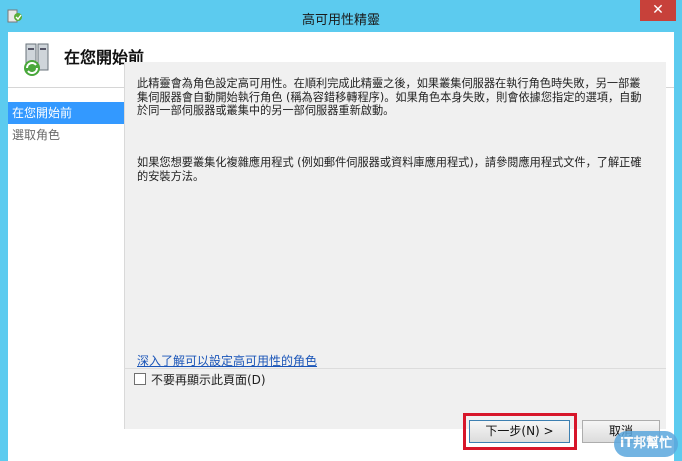 The width and height of the screenshot is (682, 461). I want to click on dont-show-again-label: 不要再顯示此頁面(D), so click(208, 379).